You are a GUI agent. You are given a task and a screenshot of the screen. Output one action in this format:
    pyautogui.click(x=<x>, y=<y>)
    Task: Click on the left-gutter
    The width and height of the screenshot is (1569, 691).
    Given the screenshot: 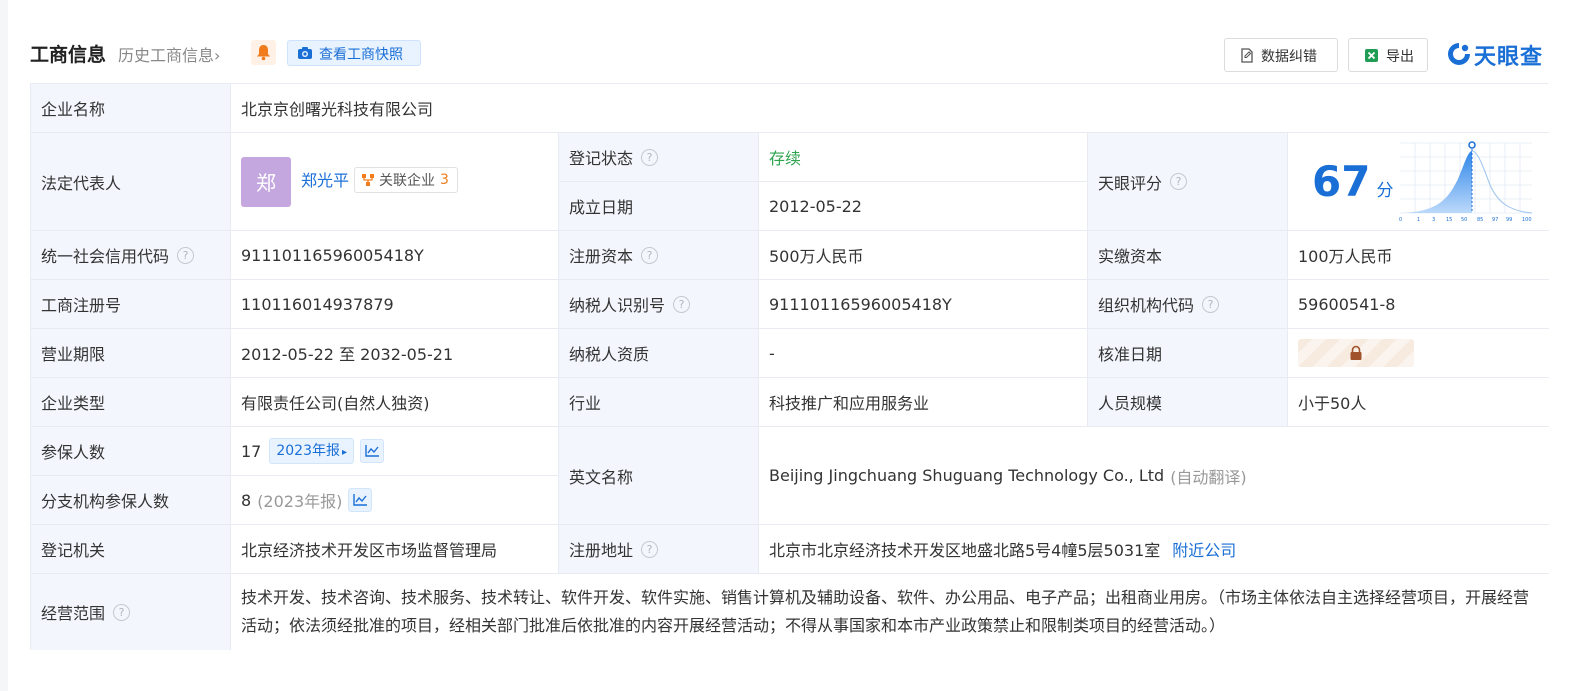 What is the action you would take?
    pyautogui.click(x=4, y=345)
    